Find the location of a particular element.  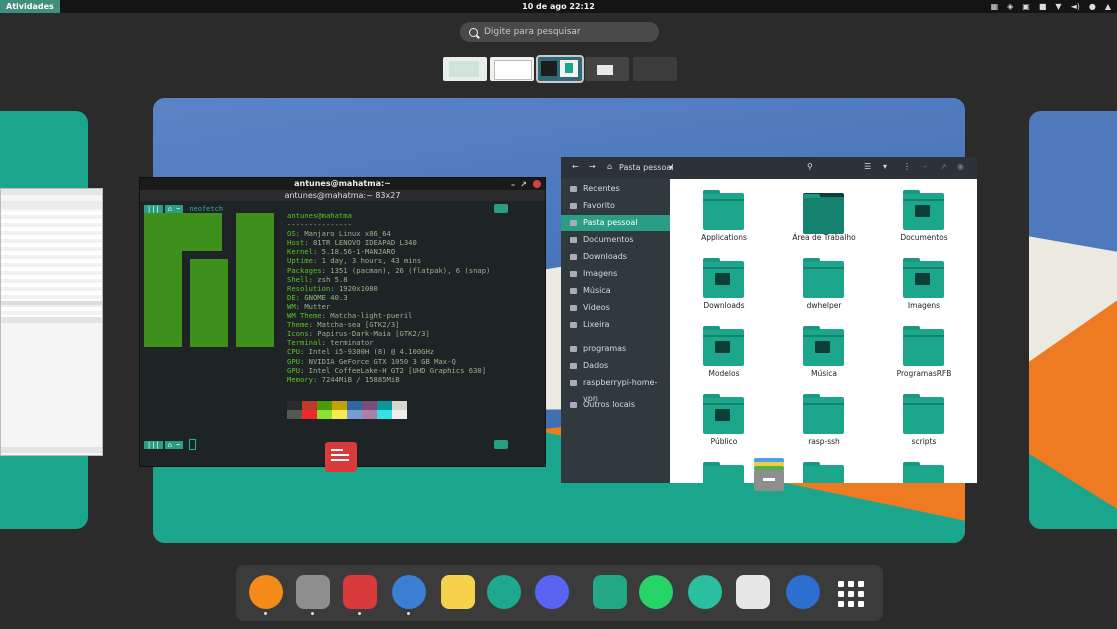

terminal-prompt-current: ||| ⌂ ~ is located at coordinates (326, 444).